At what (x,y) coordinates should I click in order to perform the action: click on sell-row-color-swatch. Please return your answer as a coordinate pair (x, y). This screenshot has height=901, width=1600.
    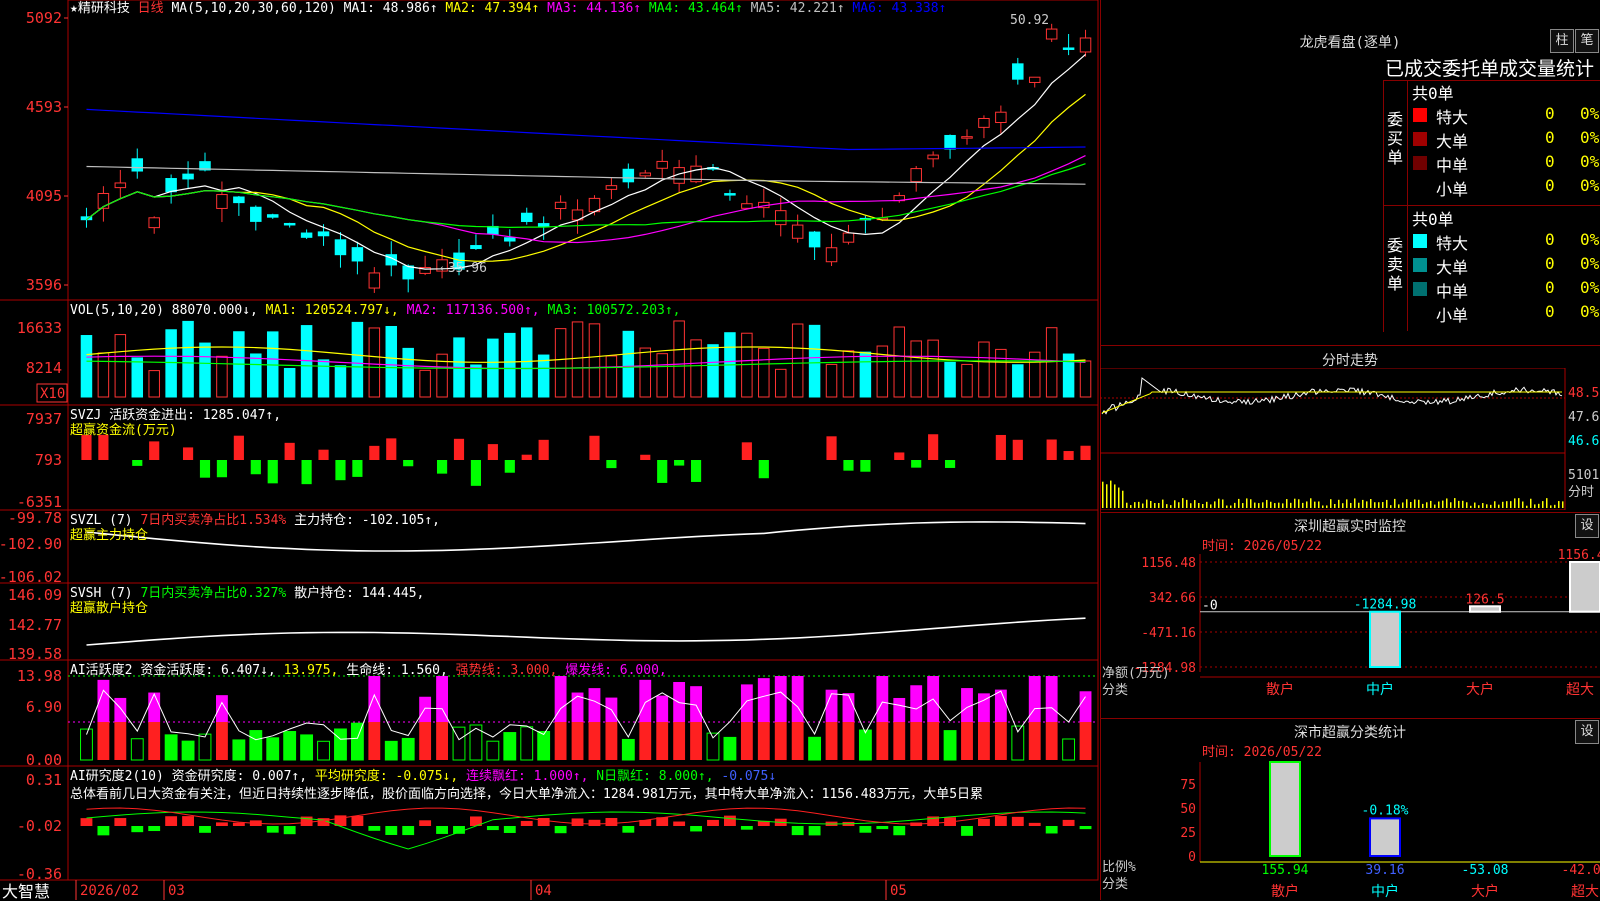
    Looking at the image, I should click on (1420, 313).